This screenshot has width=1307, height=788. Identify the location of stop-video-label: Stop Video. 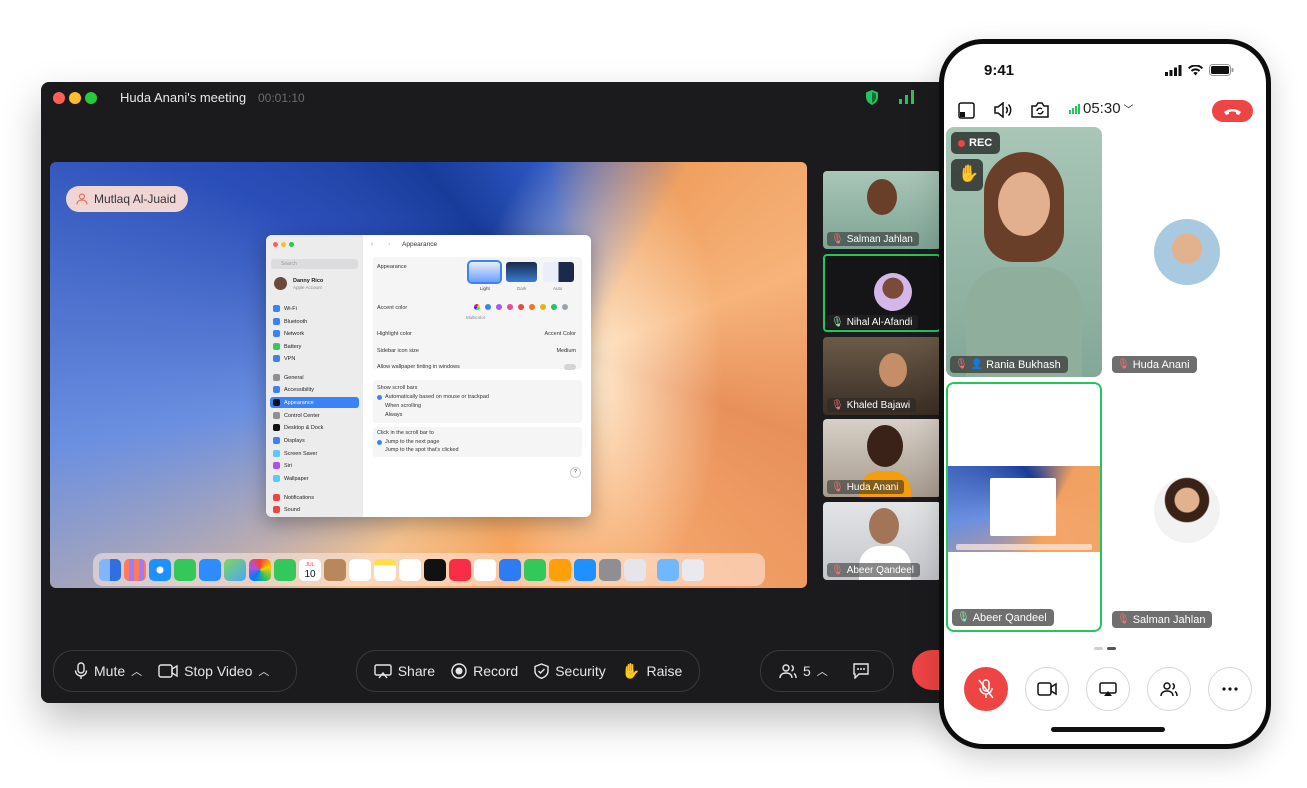
(218, 671).